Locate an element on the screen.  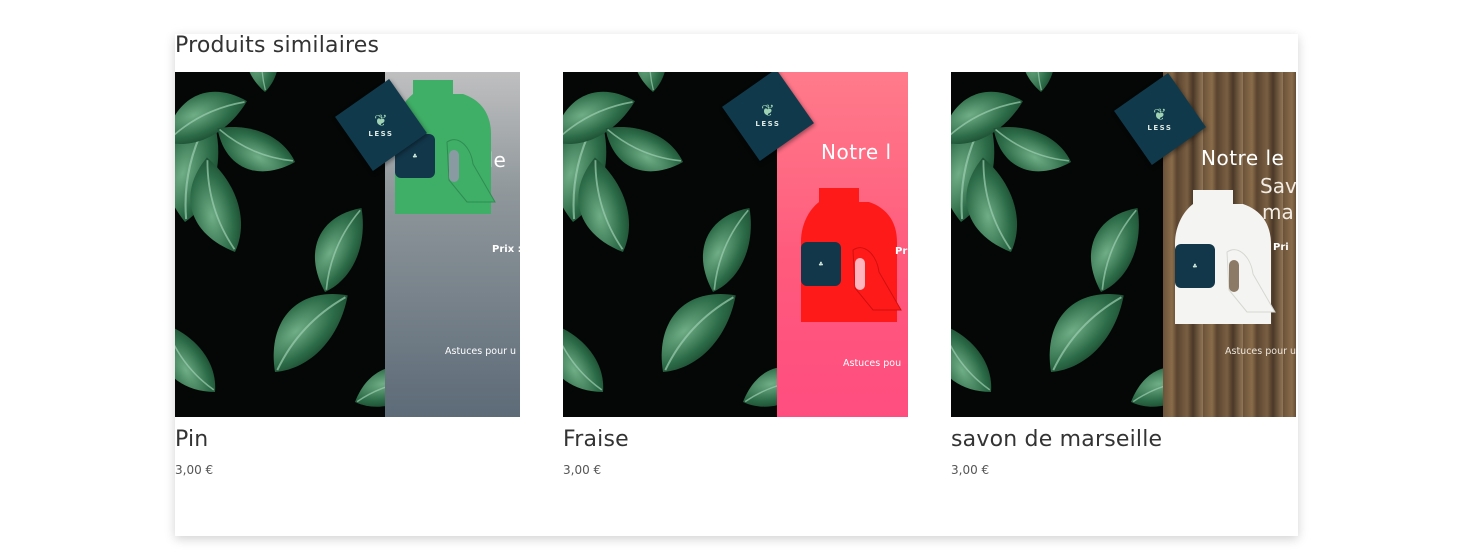
poster-tips: Astuces pou is located at coordinates (872, 363).